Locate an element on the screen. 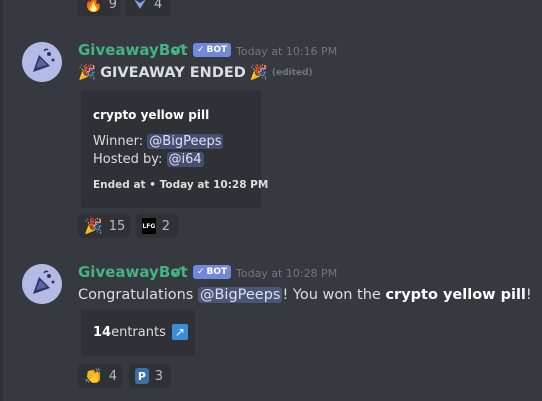 The width and height of the screenshot is (542, 401). message-text: ! You won the is located at coordinates (334, 295).